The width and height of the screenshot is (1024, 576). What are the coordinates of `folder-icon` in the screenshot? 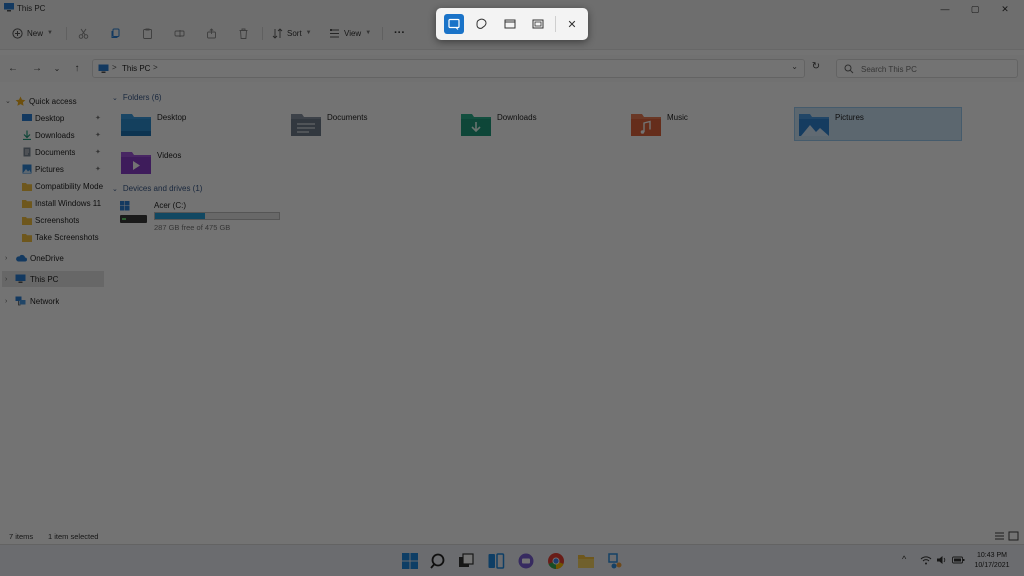 It's located at (27, 203).